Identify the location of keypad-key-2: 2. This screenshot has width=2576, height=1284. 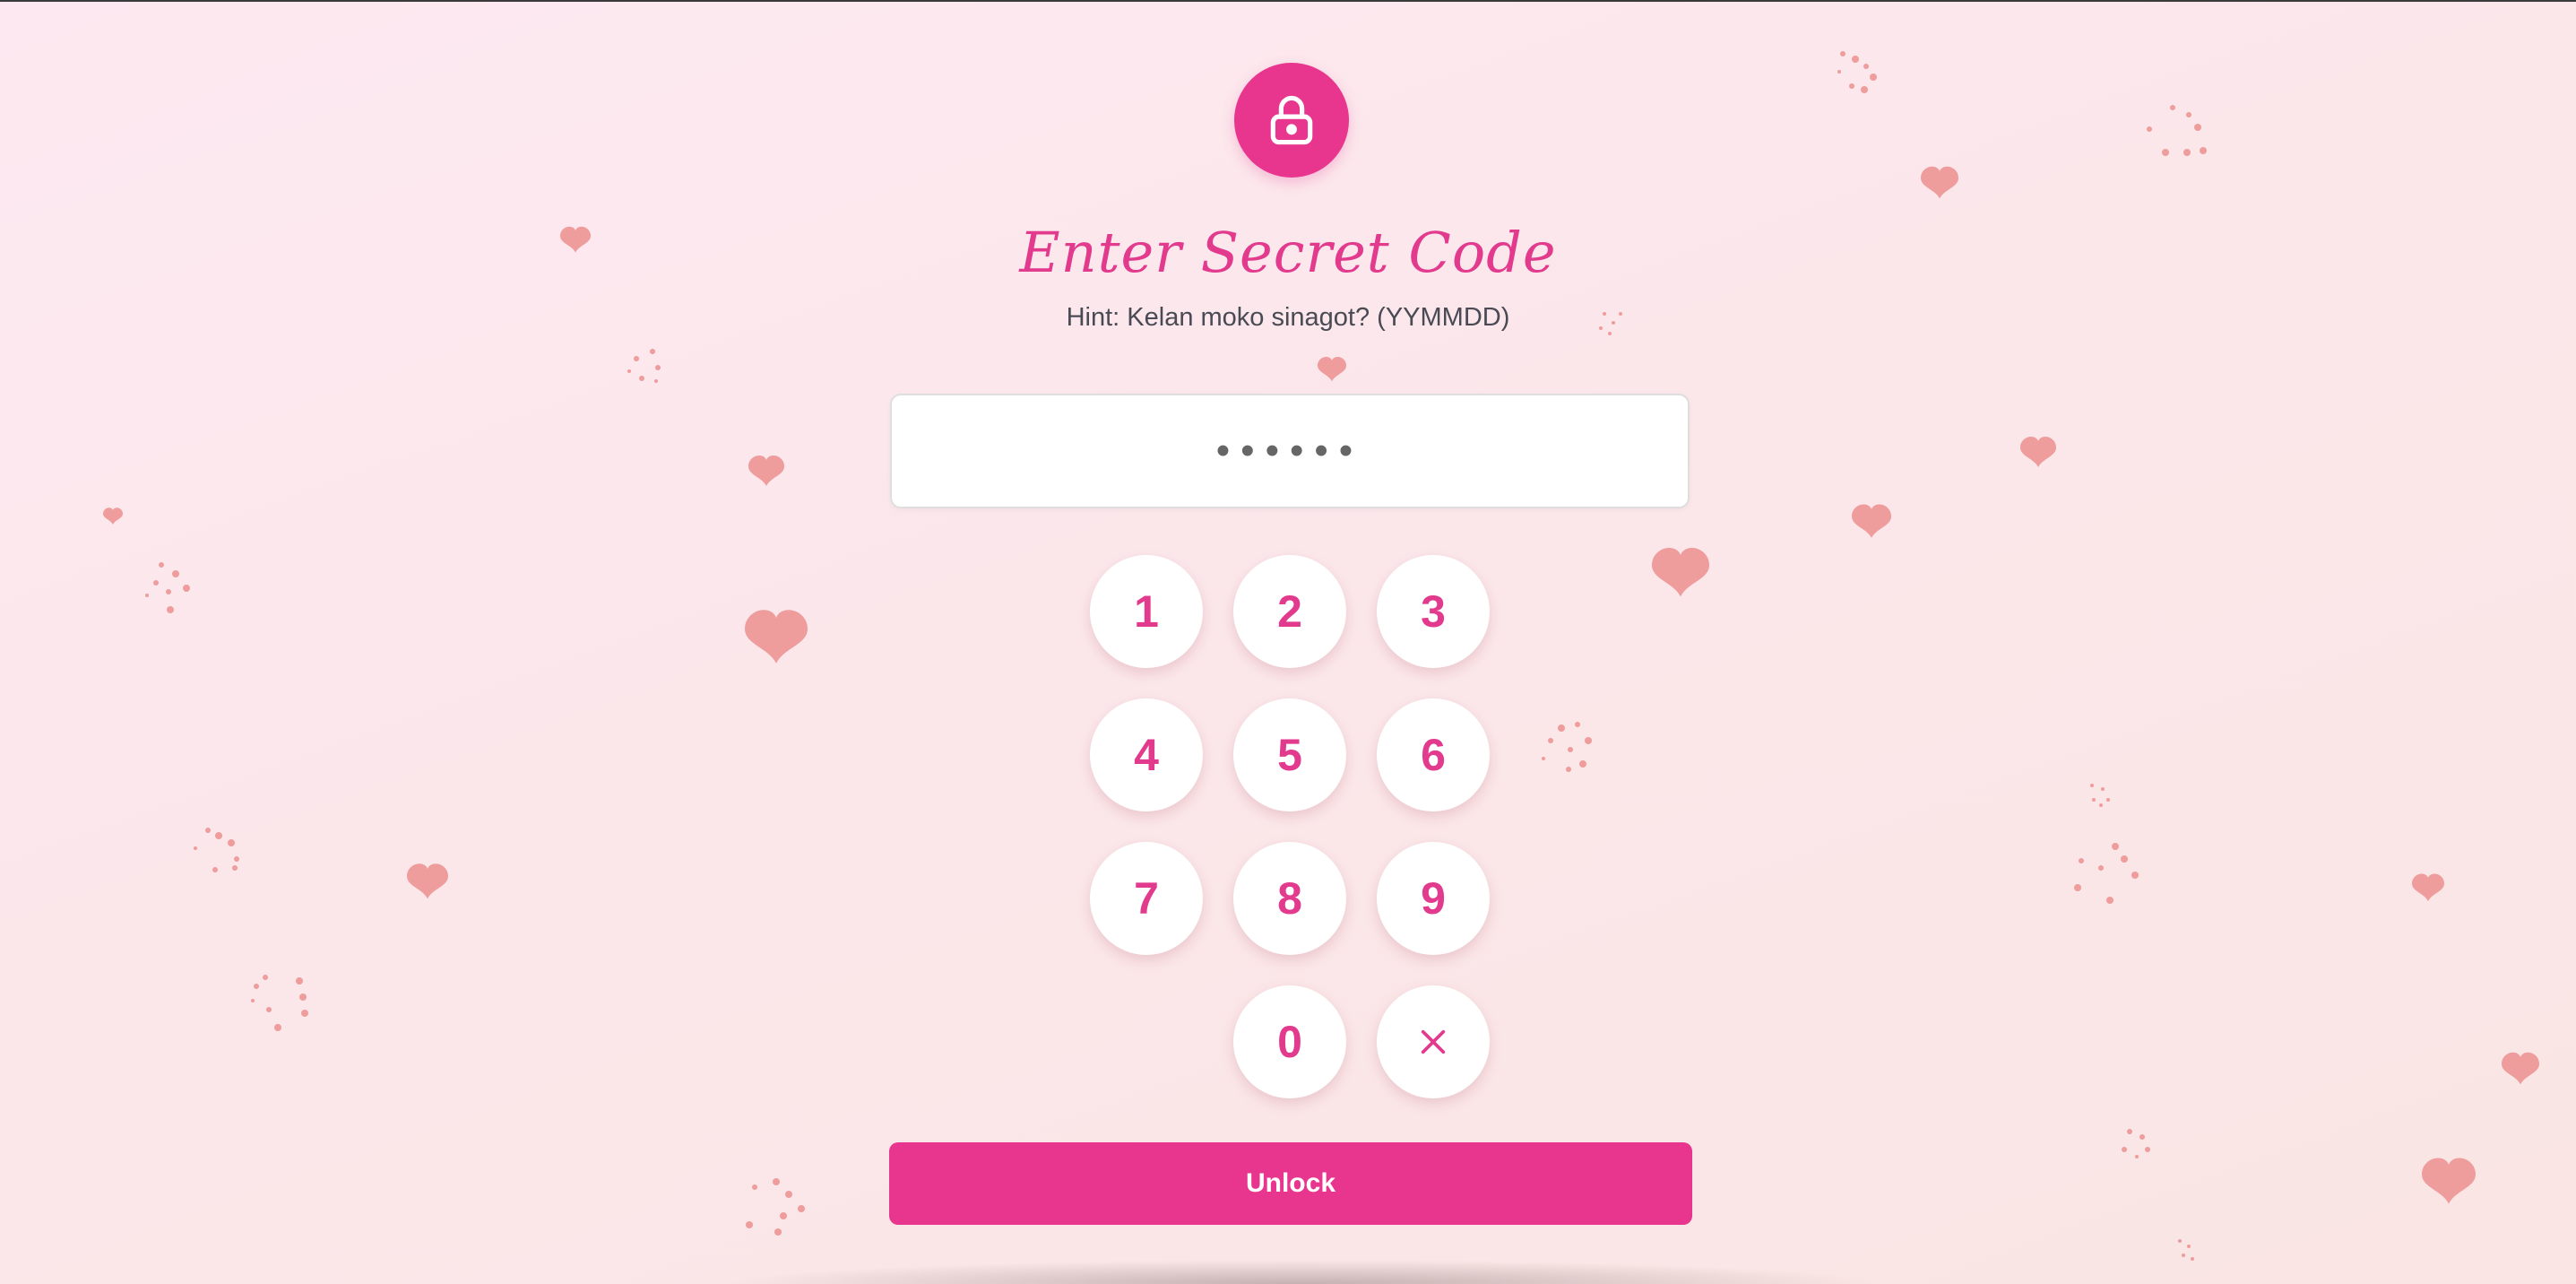
(1289, 611).